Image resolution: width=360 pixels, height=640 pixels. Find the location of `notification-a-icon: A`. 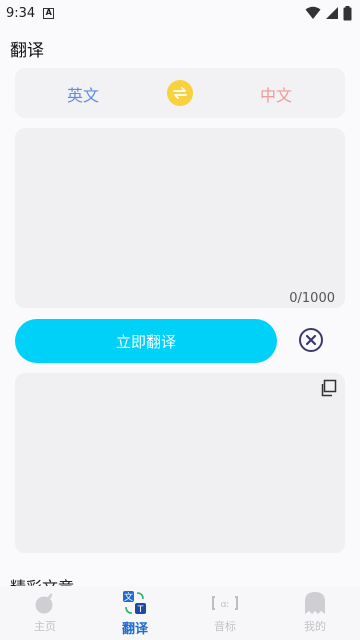

notification-a-icon: A is located at coordinates (49, 13).